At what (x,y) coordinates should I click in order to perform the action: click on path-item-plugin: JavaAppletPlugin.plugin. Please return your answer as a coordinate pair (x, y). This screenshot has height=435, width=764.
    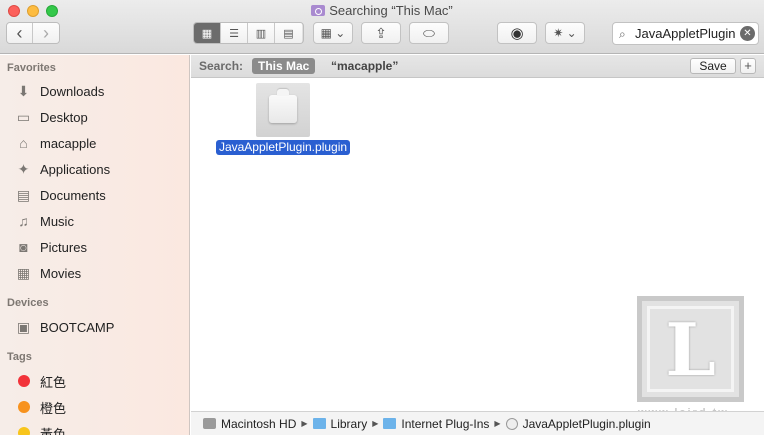
    Looking at the image, I should click on (578, 424).